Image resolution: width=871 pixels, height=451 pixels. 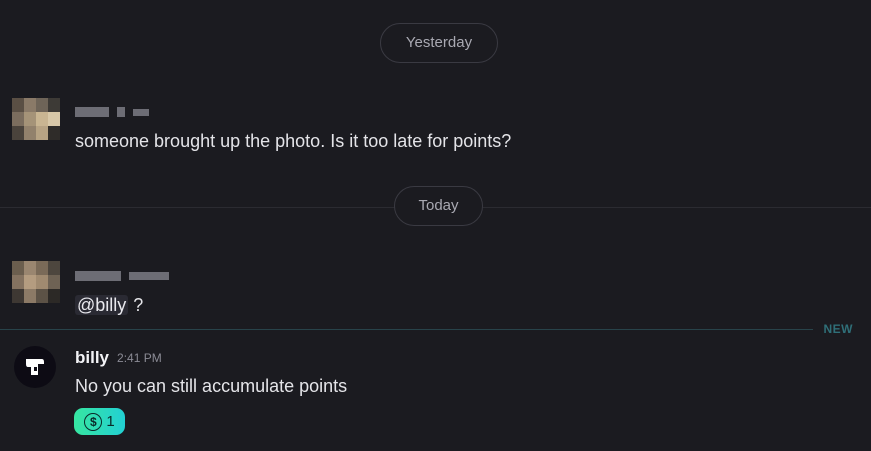 I want to click on message-text-suffix: ?, so click(x=136, y=305).